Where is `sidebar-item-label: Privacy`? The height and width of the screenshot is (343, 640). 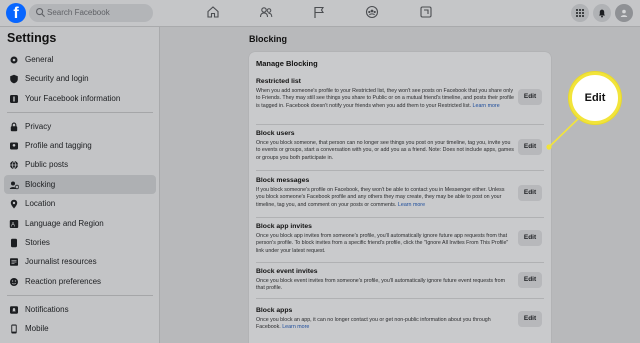 sidebar-item-label: Privacy is located at coordinates (38, 126).